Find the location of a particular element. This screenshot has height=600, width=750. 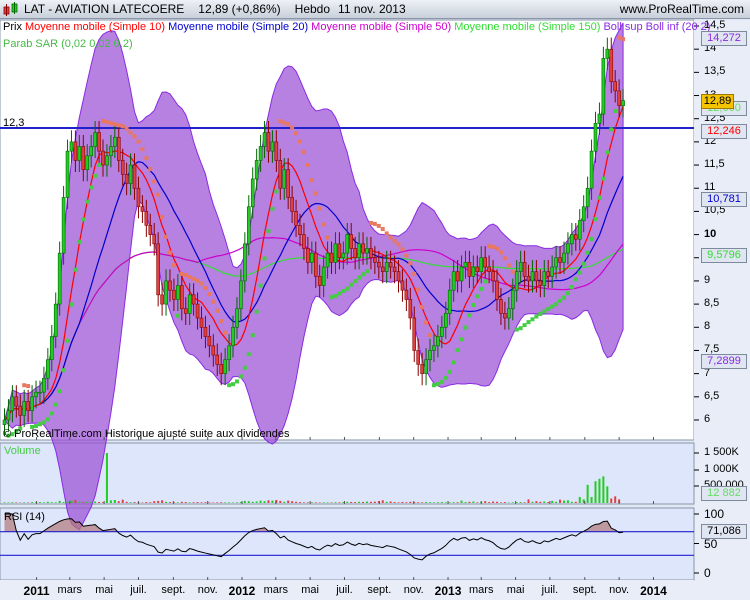

x-axis-label: juil. is located at coordinates (138, 590).